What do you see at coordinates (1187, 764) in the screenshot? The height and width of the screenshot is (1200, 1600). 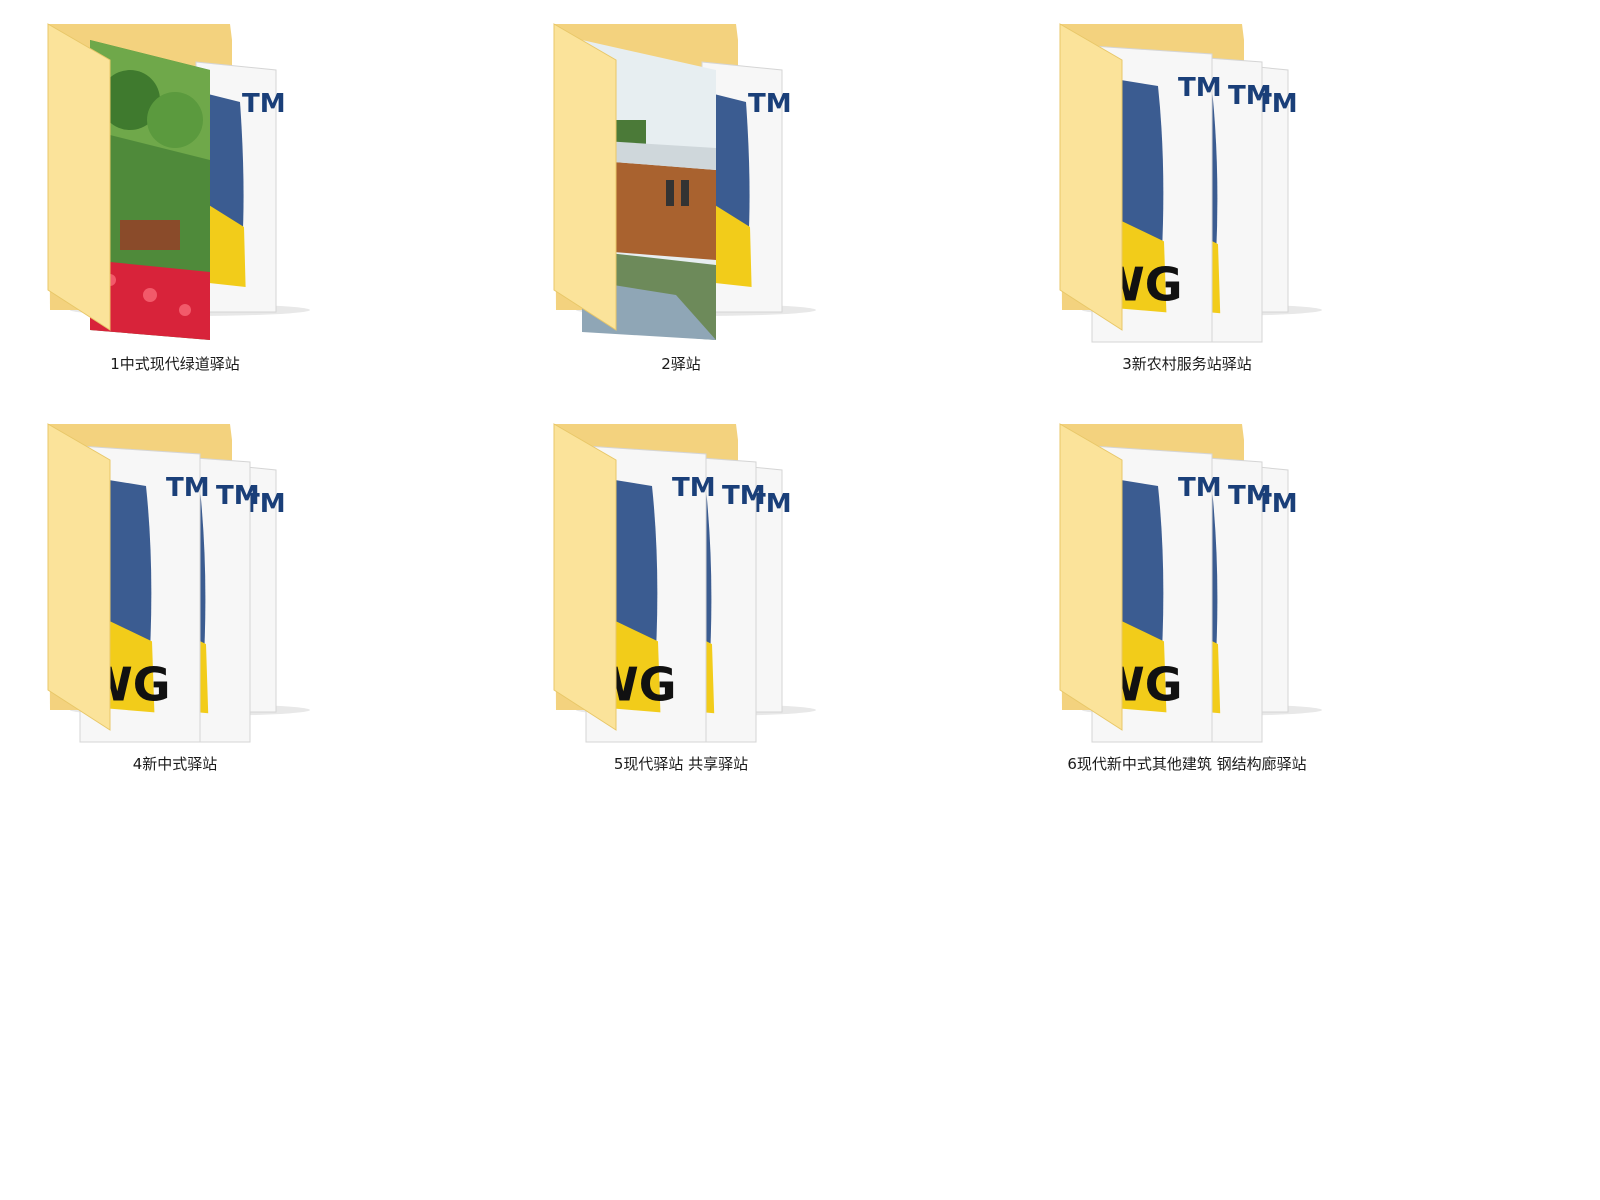 I see `folder-label: 6现代新中式其他建筑 钢结构廊驿站` at bounding box center [1187, 764].